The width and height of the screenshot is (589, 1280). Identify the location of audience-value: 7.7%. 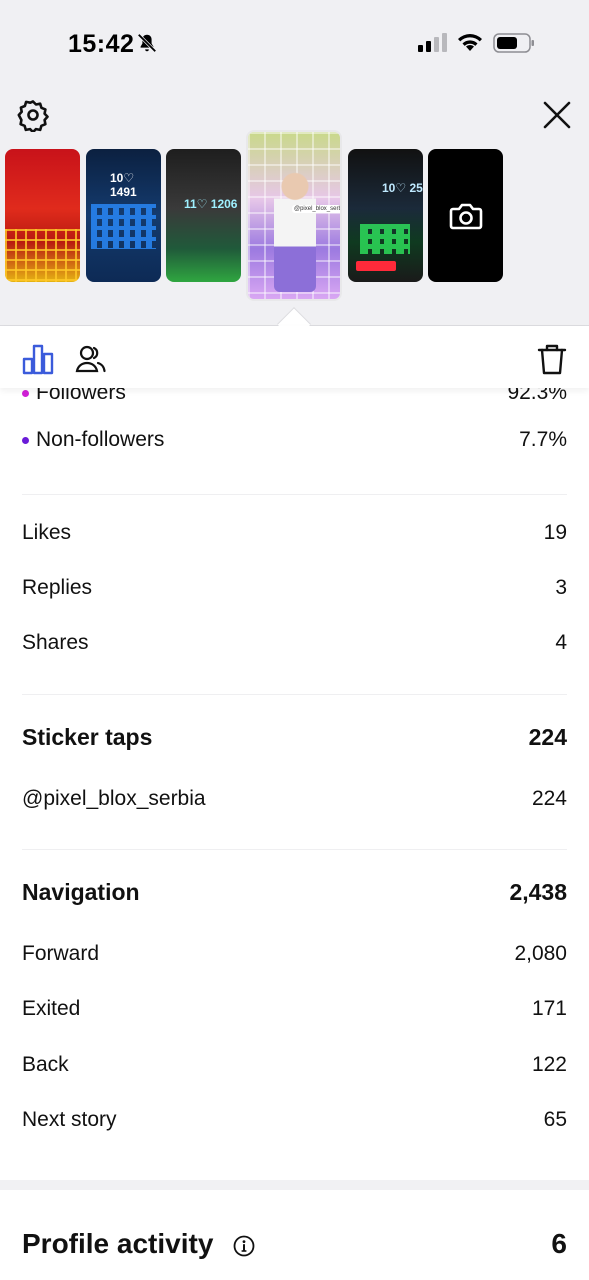
(543, 439).